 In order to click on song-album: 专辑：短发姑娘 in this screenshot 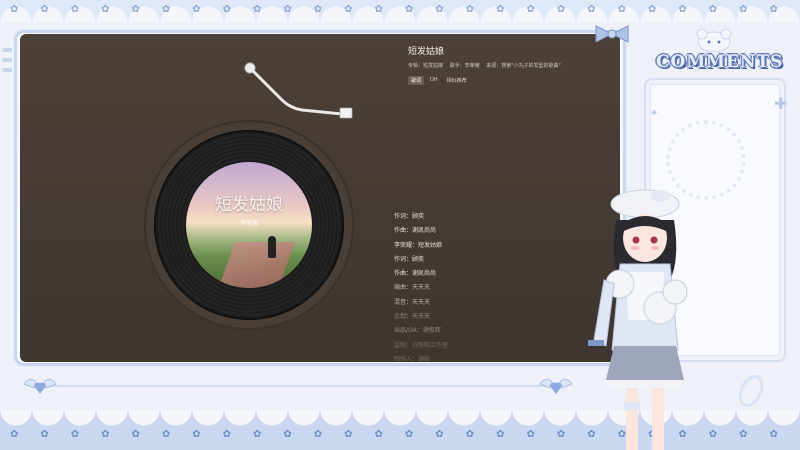, I will do `click(425, 66)`.